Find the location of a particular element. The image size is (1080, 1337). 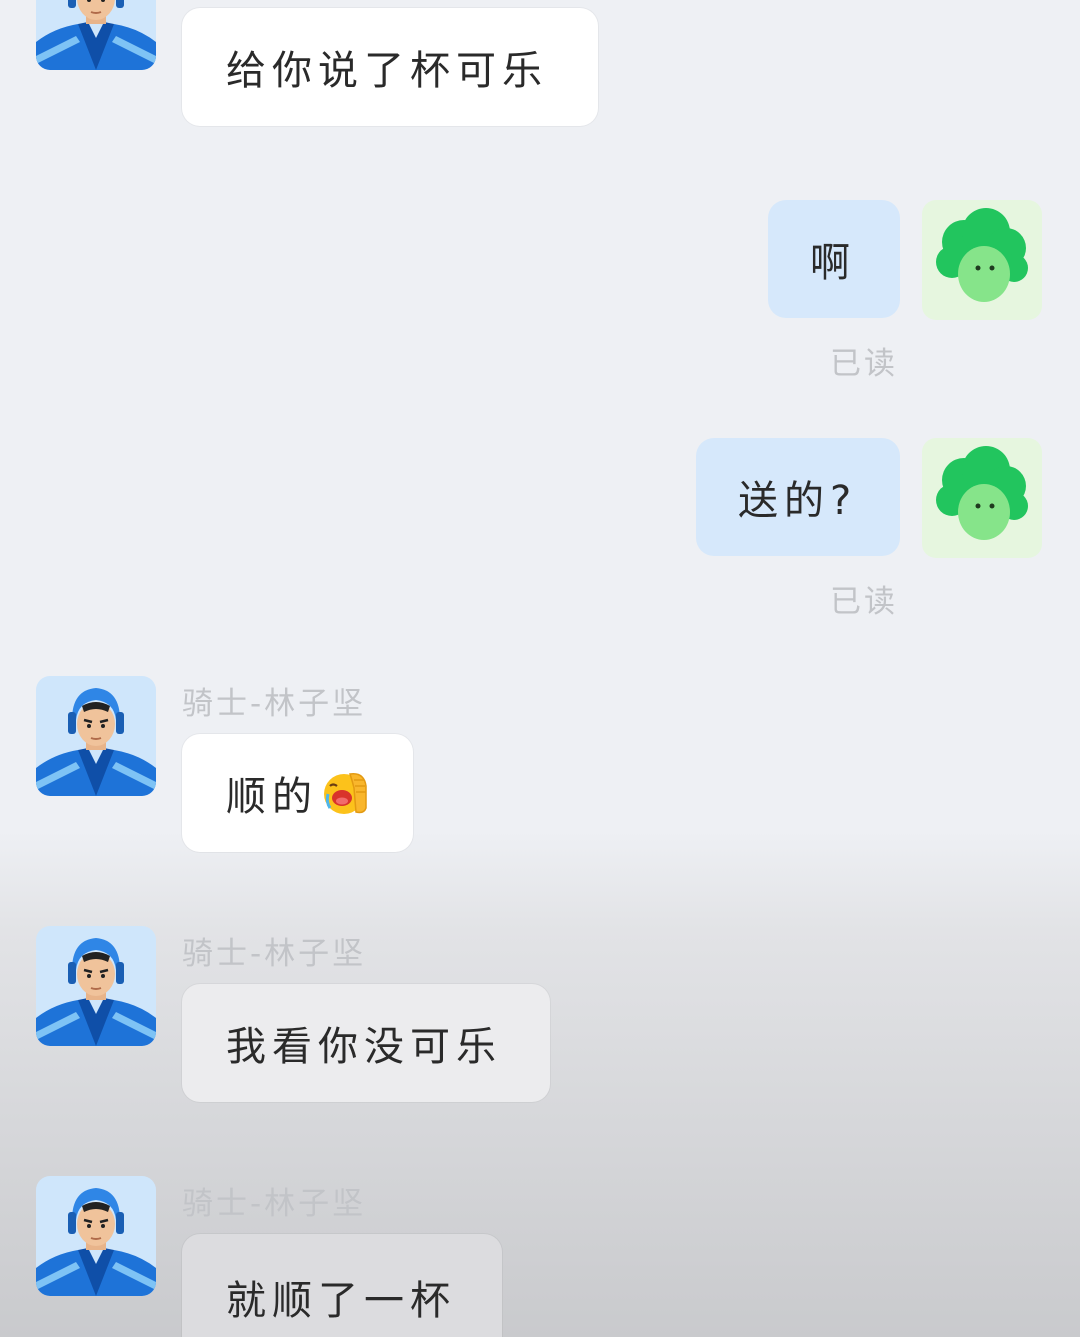

message-text: 顺的 is located at coordinates (272, 797).